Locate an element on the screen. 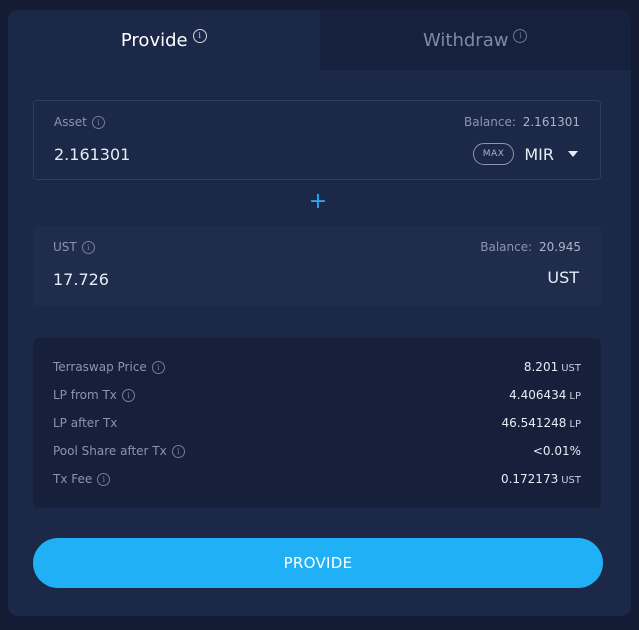 The width and height of the screenshot is (639, 630). caret-down-icon is located at coordinates (573, 154).